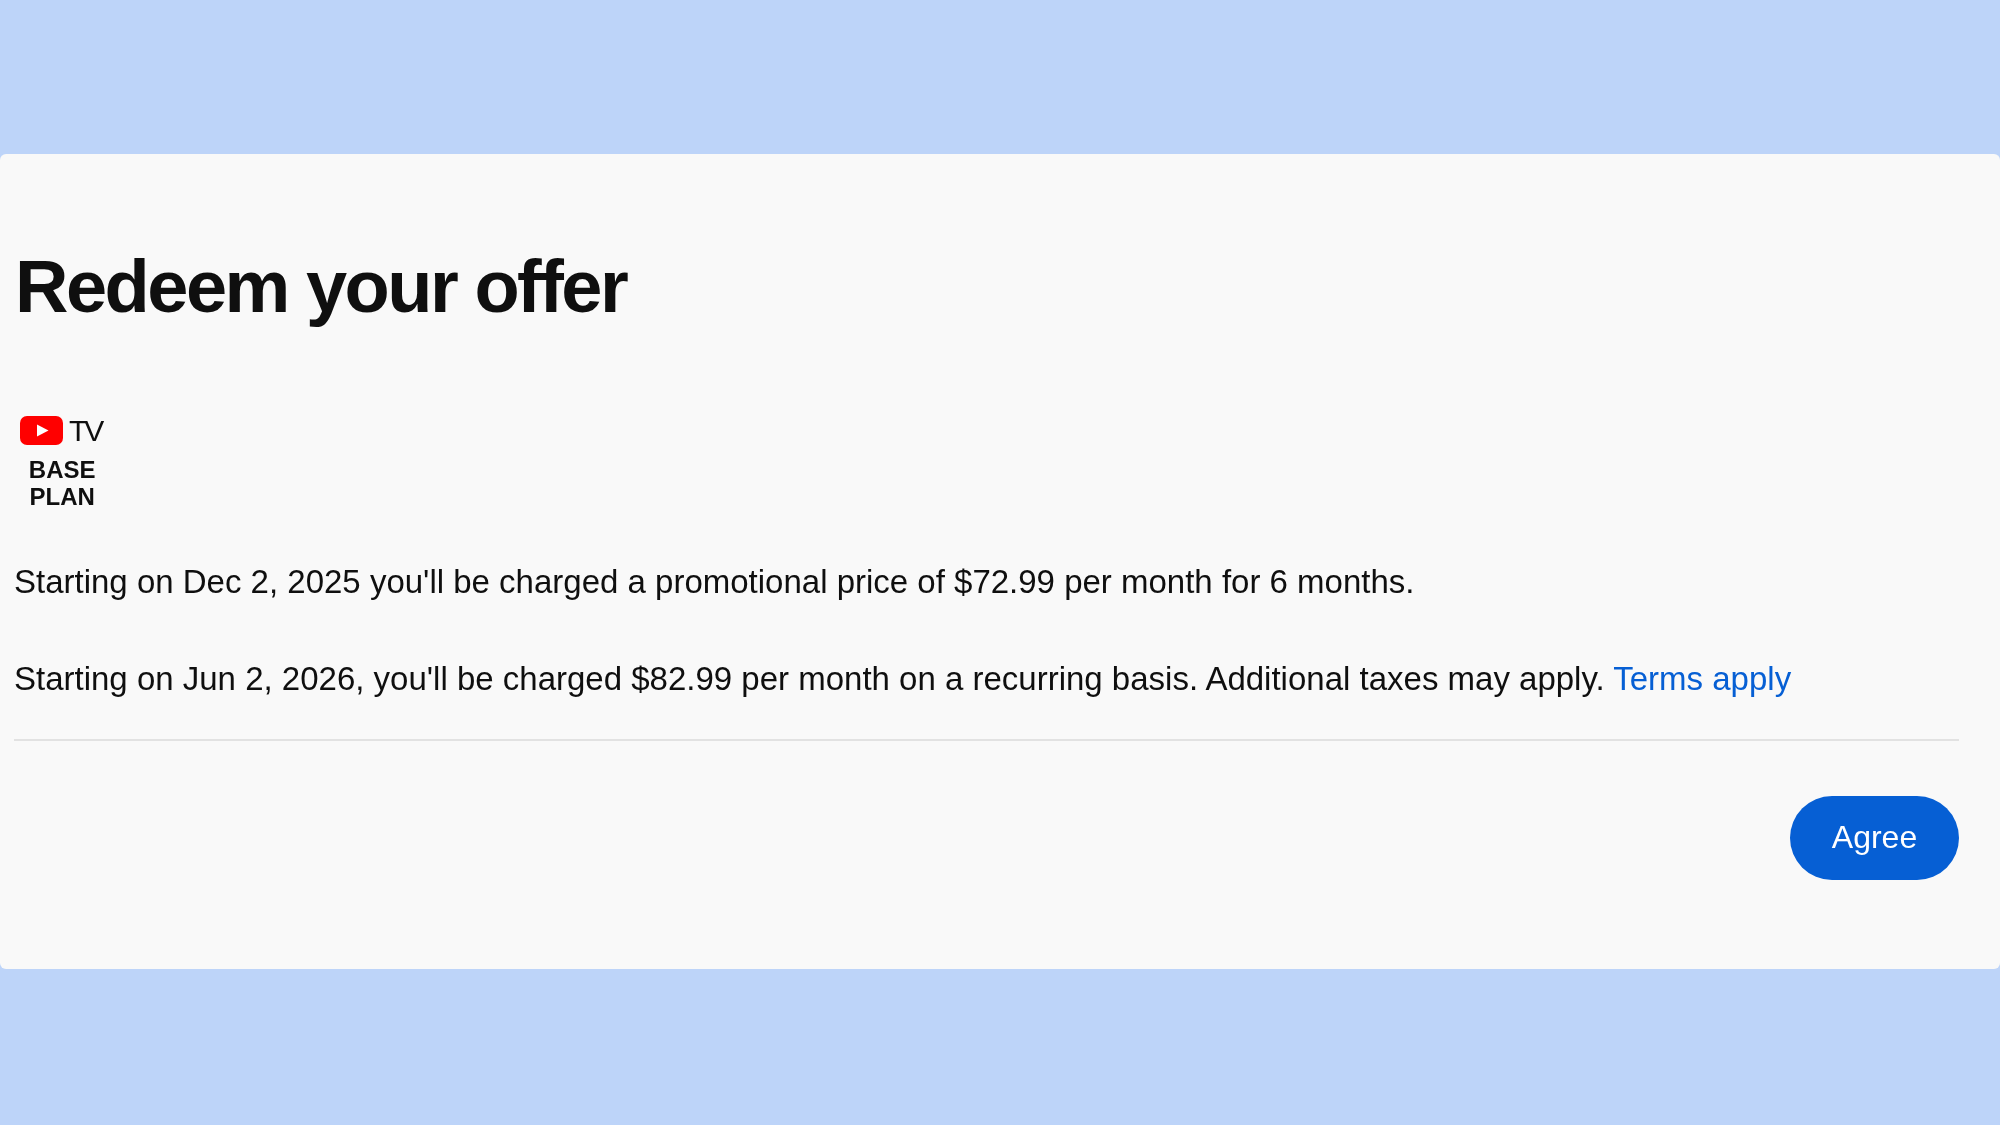 The height and width of the screenshot is (1125, 2000). I want to click on plan-name: BASE PLAN, so click(62, 482).